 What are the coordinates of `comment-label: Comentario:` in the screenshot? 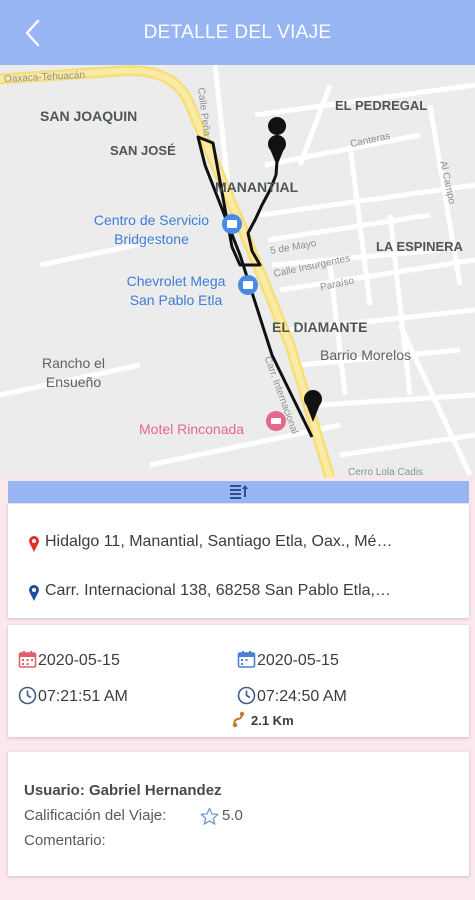 It's located at (65, 840).